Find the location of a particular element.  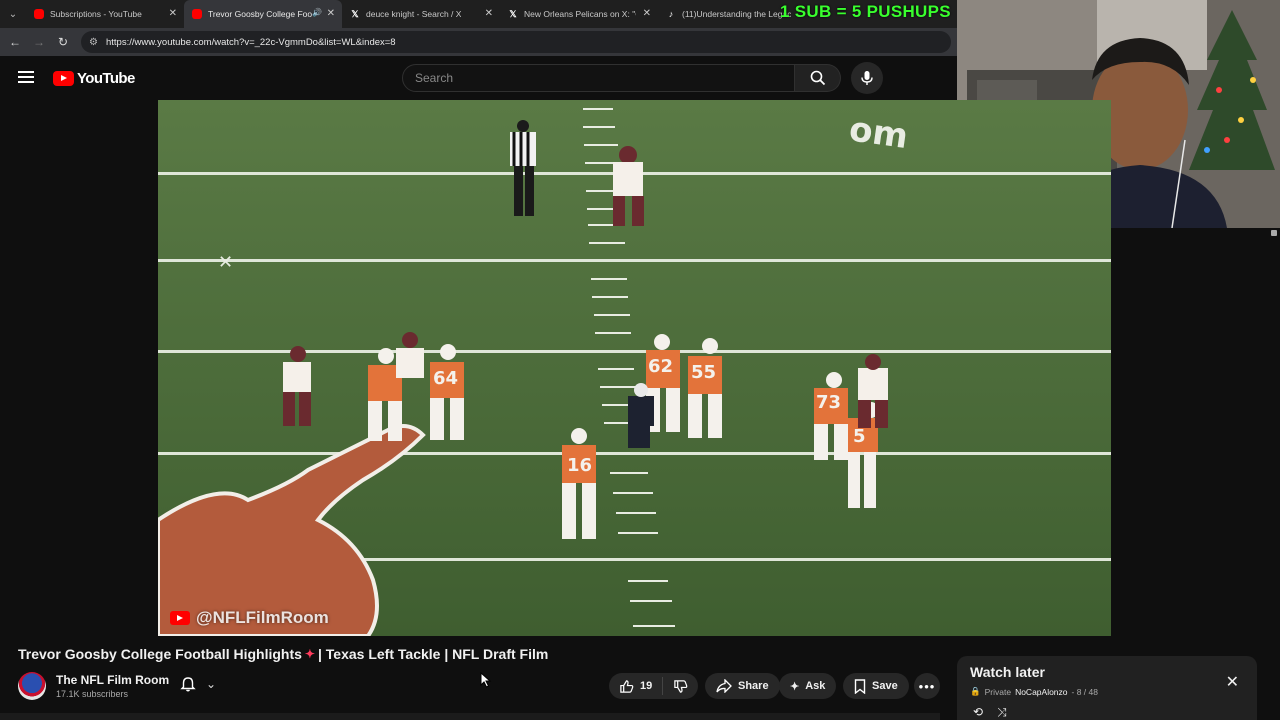

tab-title: Trevor Goosby College Foo is located at coordinates (260, 14).